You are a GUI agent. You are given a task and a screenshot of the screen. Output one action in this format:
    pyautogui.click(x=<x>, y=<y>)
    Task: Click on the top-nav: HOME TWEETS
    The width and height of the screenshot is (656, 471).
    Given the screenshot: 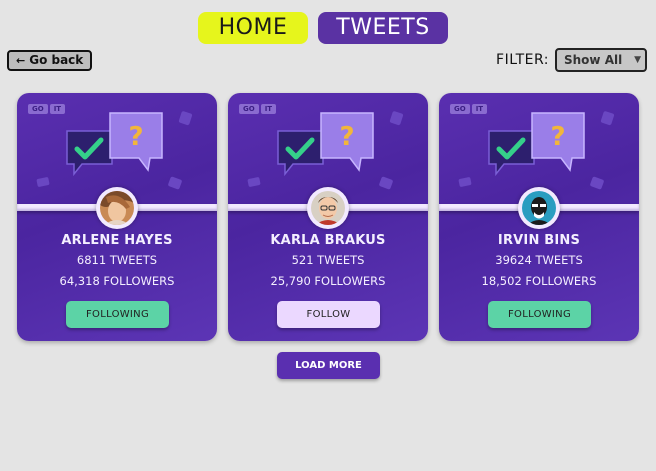 What is the action you would take?
    pyautogui.click(x=328, y=28)
    